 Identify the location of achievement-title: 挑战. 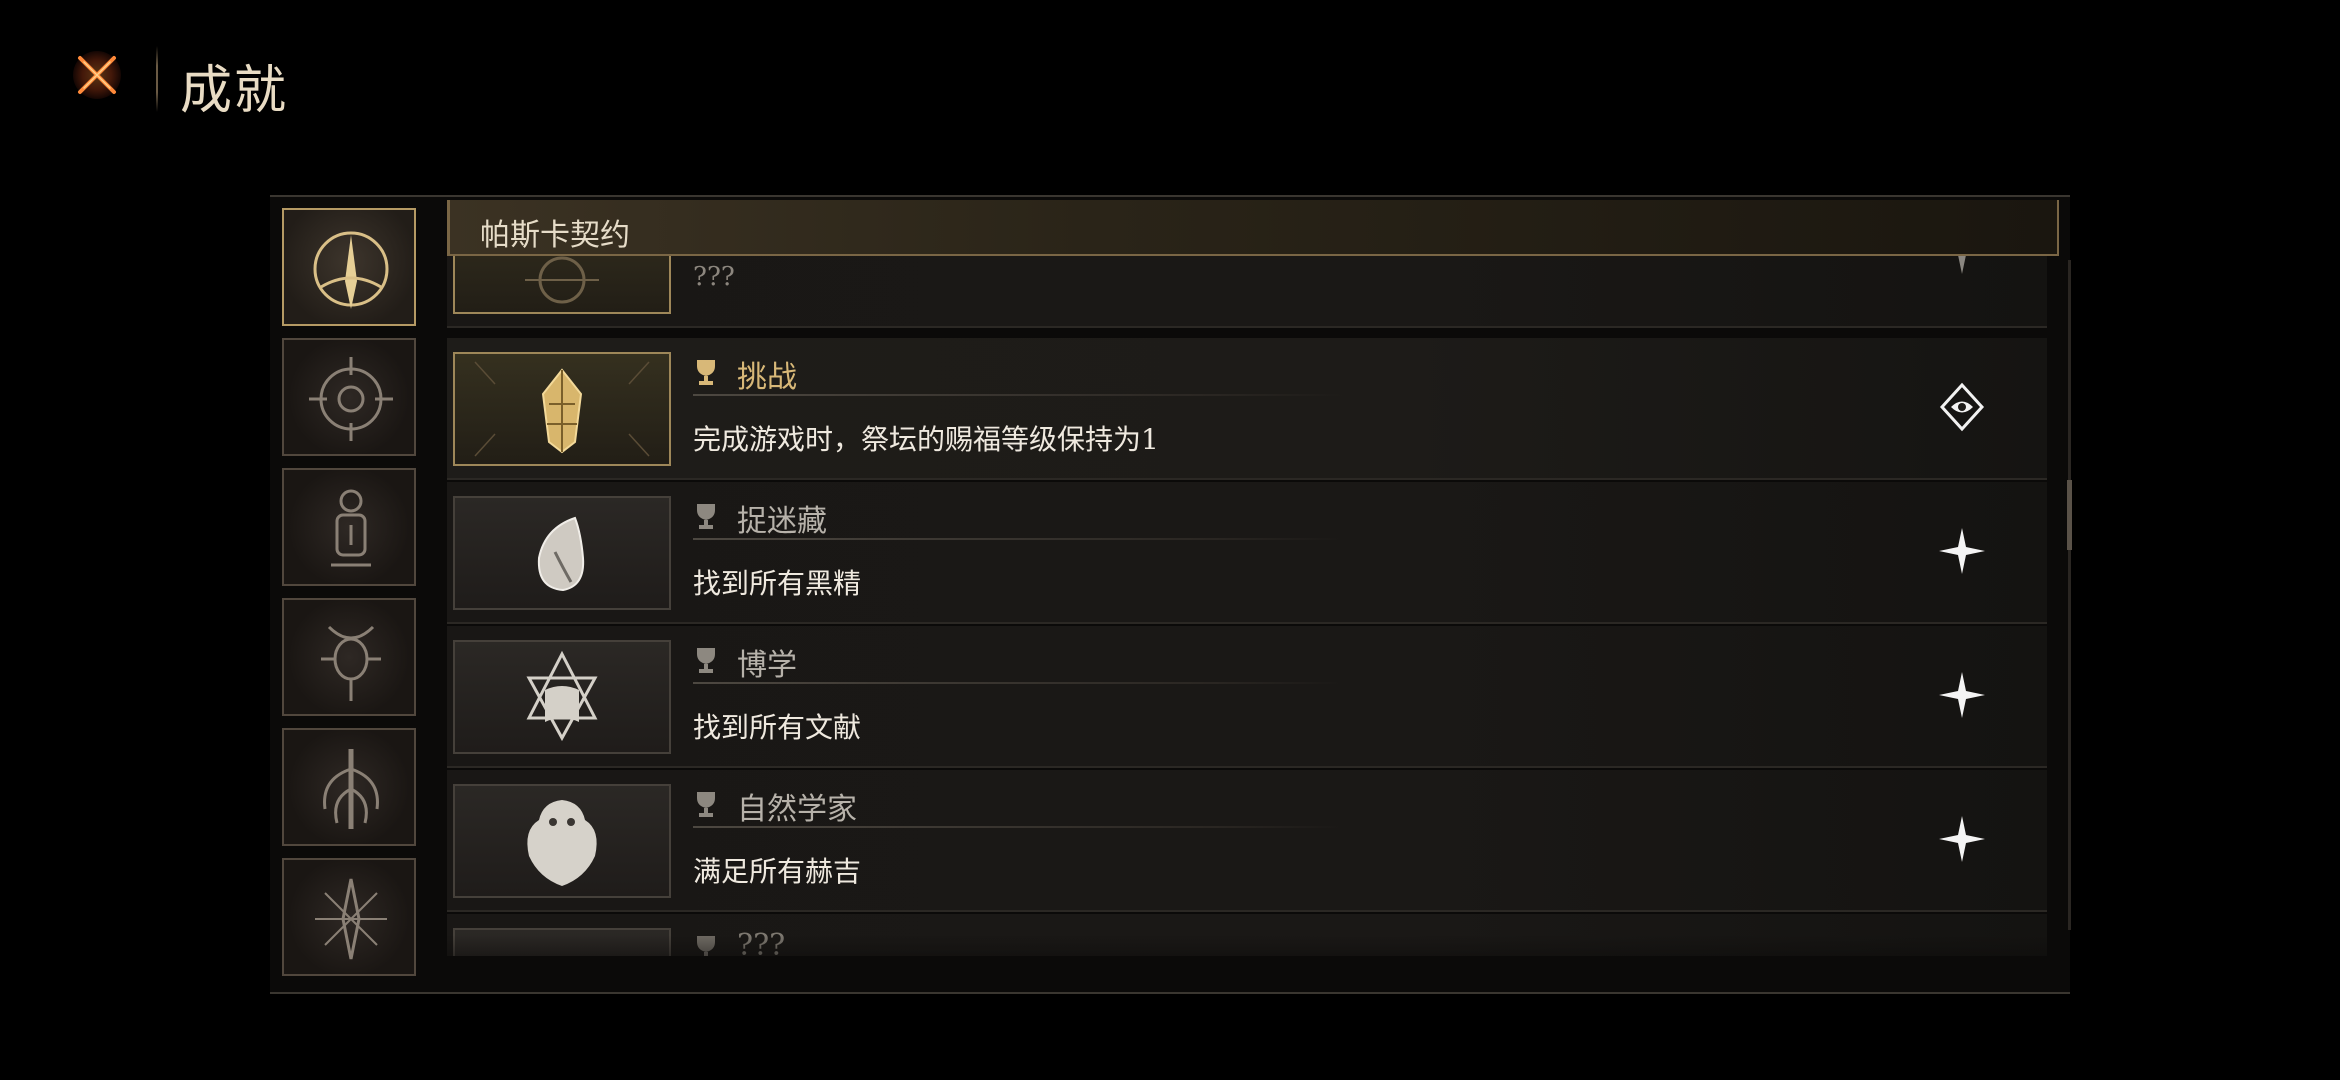
(767, 377).